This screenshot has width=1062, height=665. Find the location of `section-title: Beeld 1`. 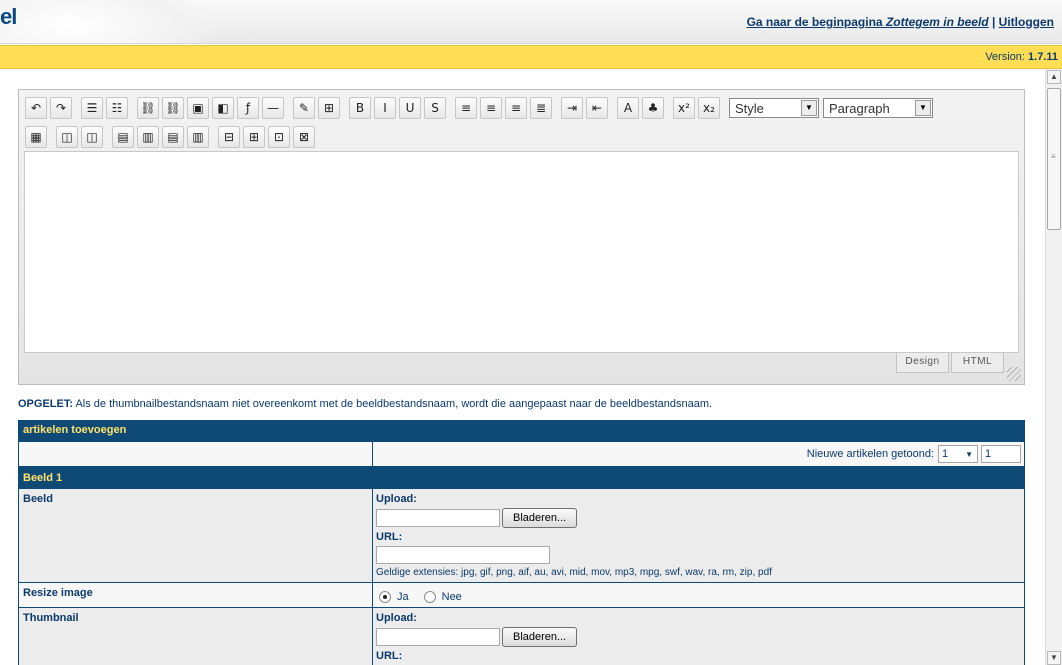

section-title: Beeld 1 is located at coordinates (521, 477).